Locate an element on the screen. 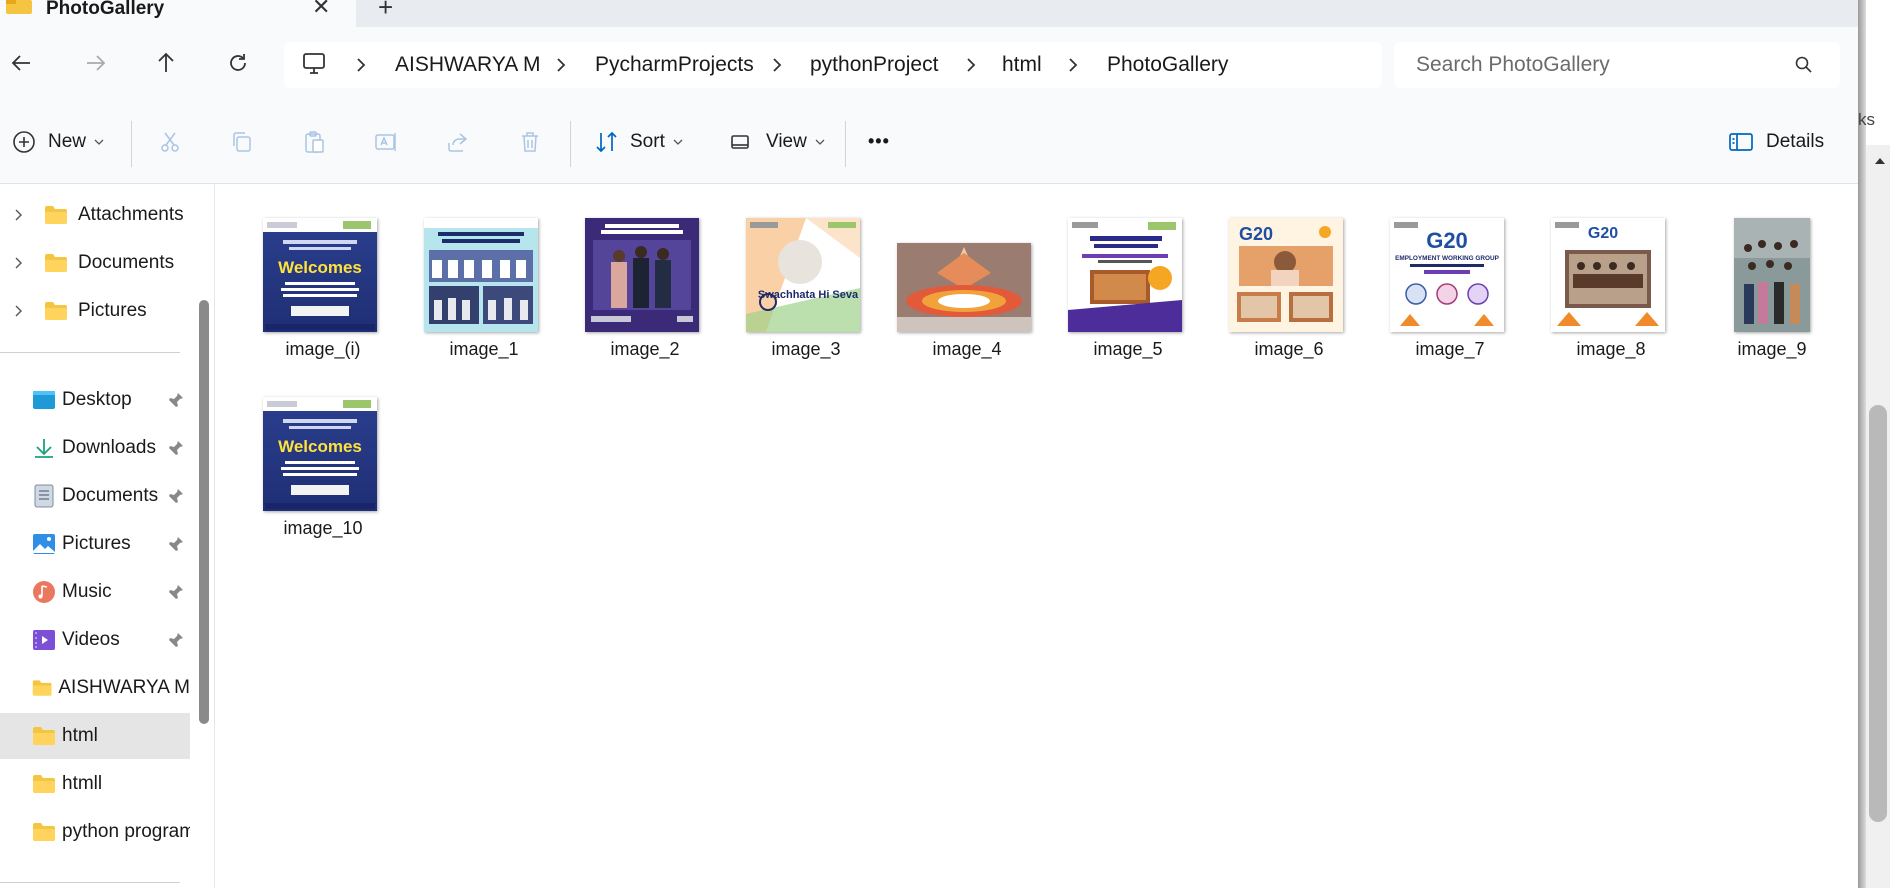 This screenshot has height=888, width=1890. close-tab-button: ✕ is located at coordinates (321, 10).